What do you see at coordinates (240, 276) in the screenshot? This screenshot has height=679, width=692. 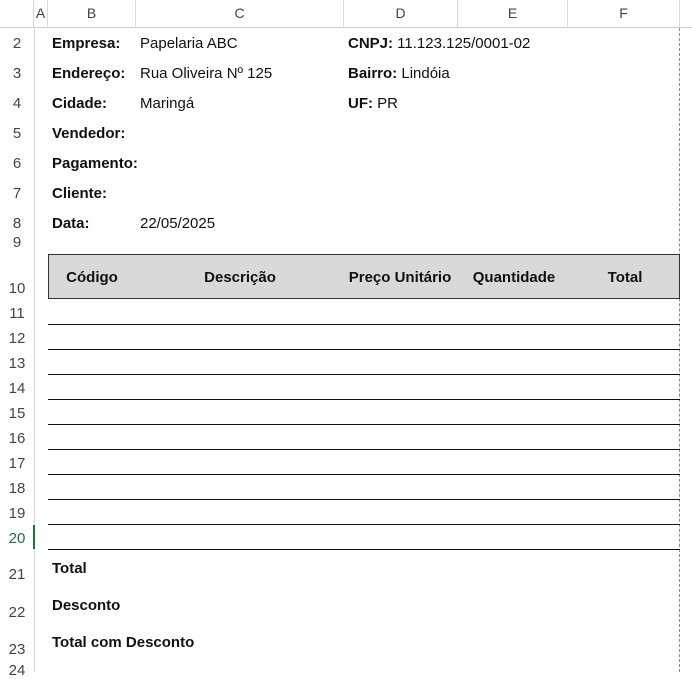 I see `header-descricao: Descrição` at bounding box center [240, 276].